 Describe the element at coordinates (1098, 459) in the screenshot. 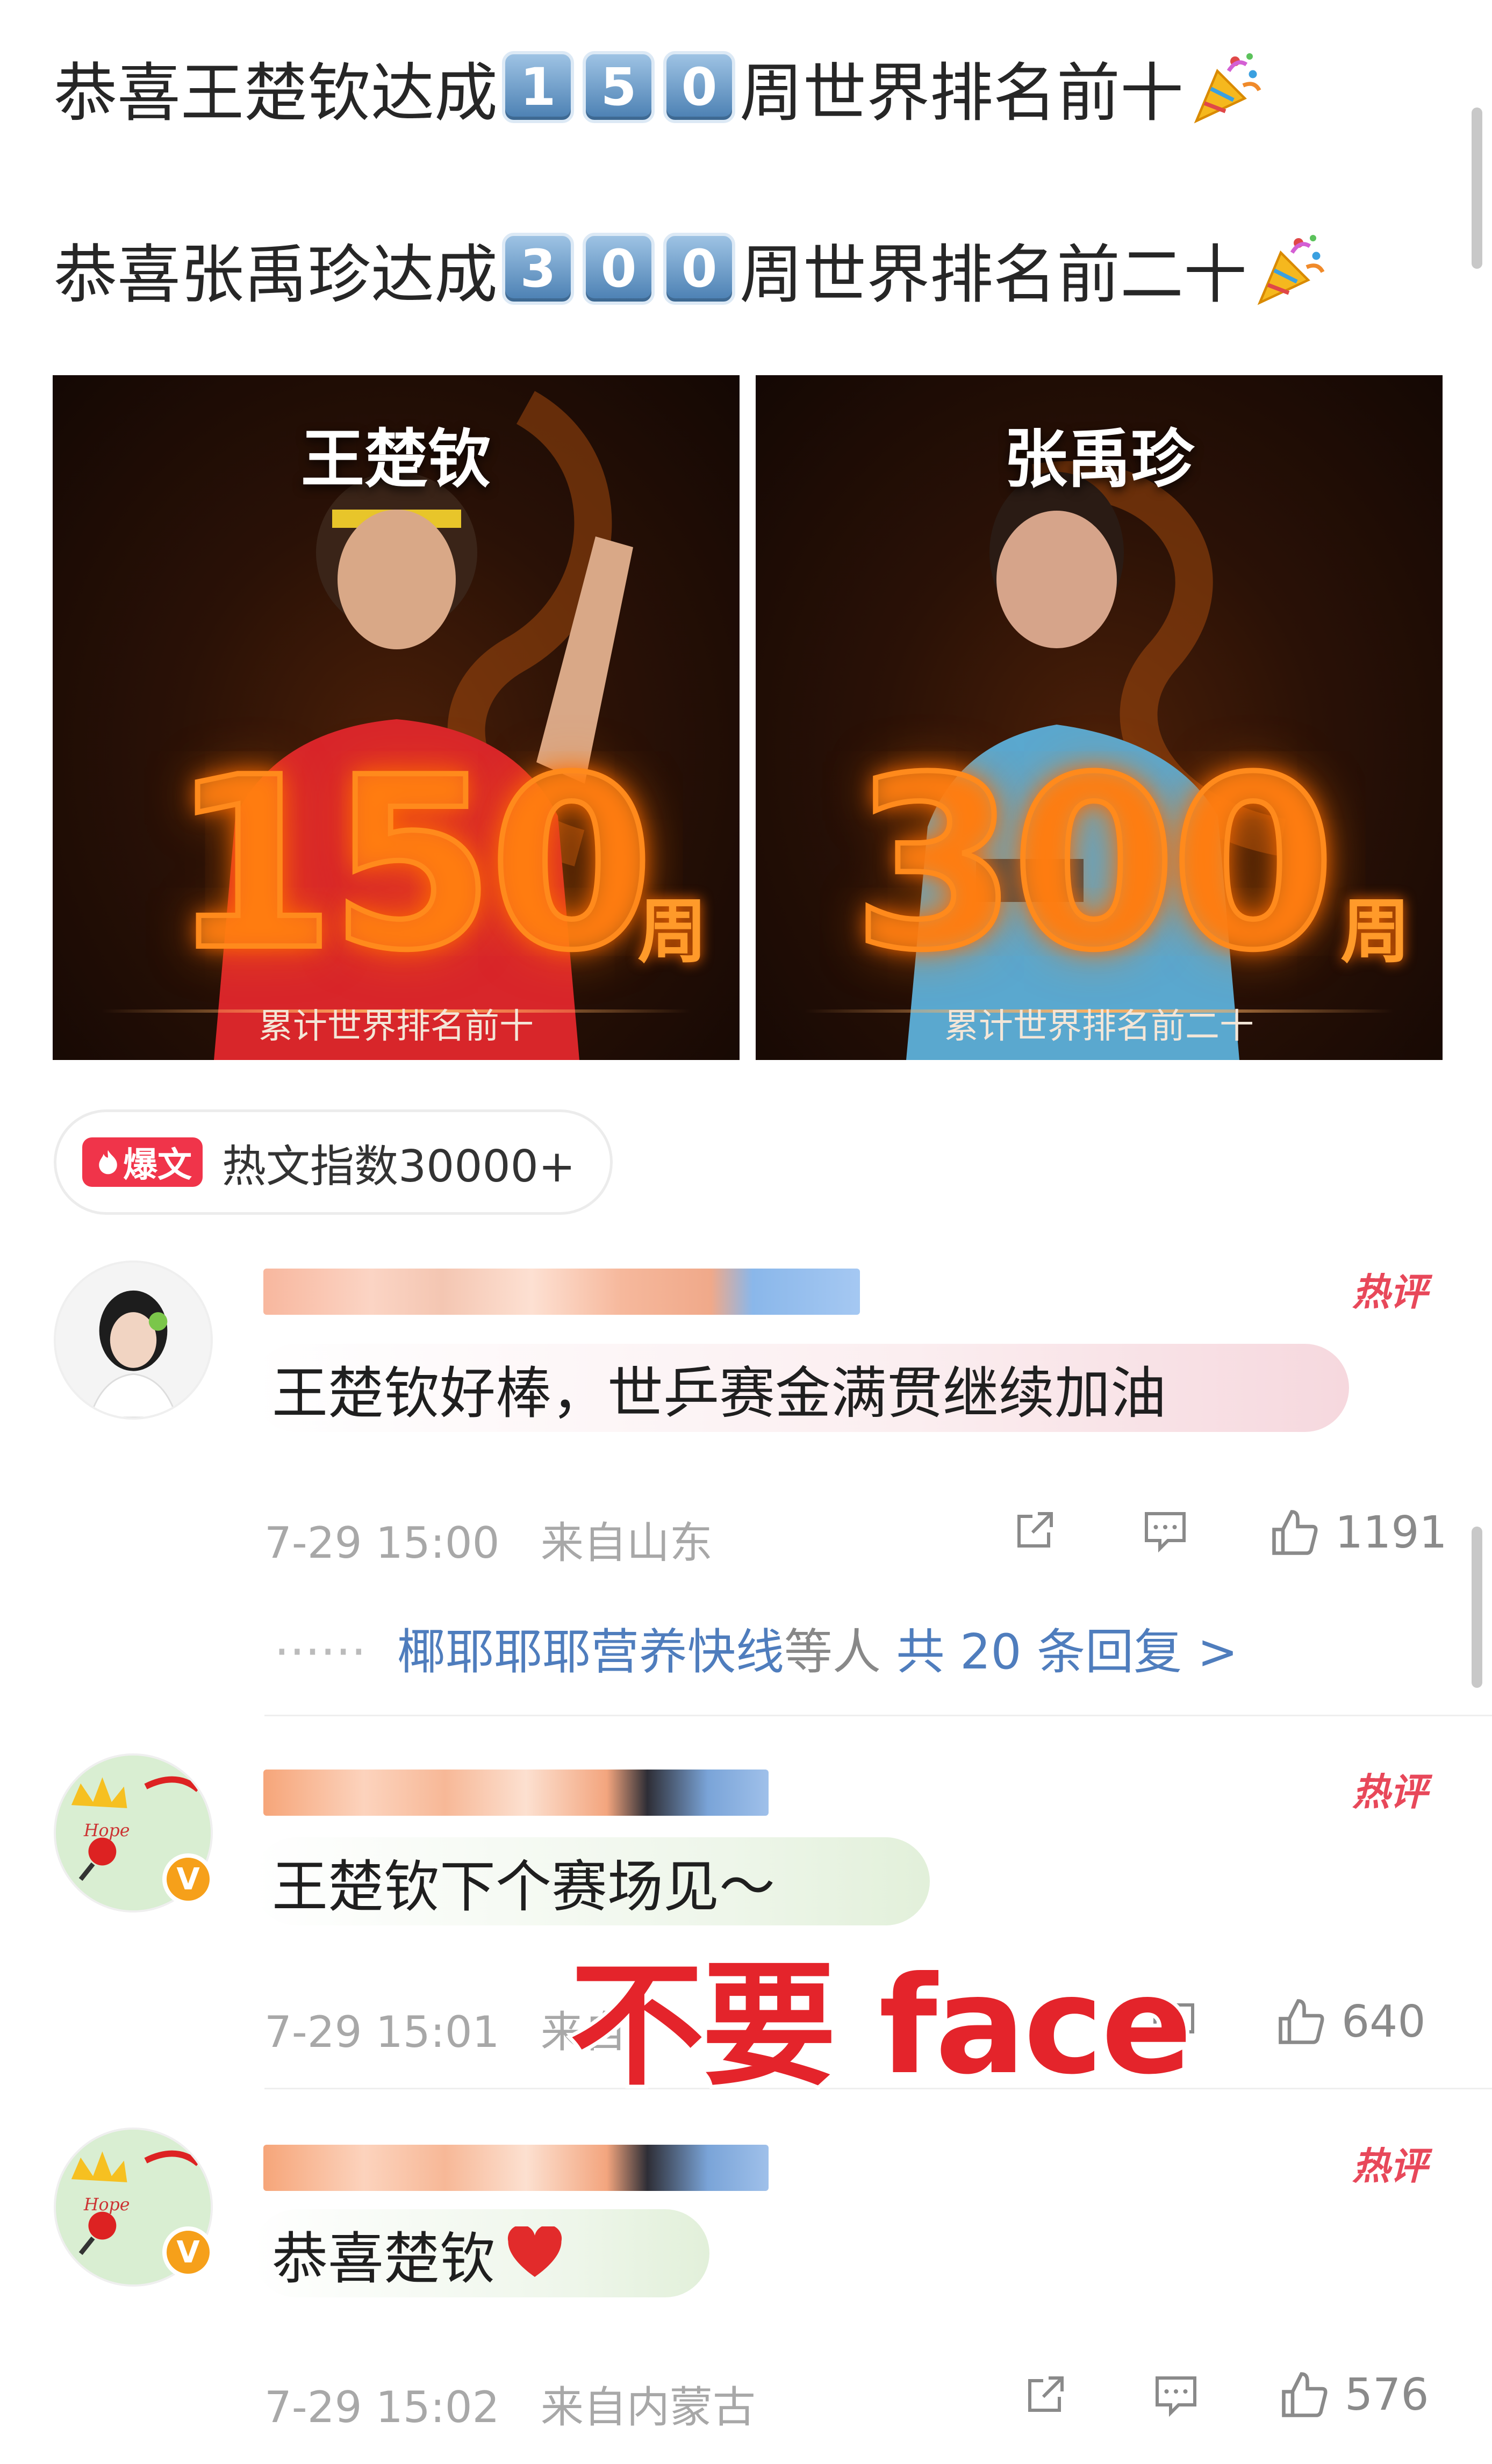

I see `promo-athlete-name: 张禹珍` at that location.